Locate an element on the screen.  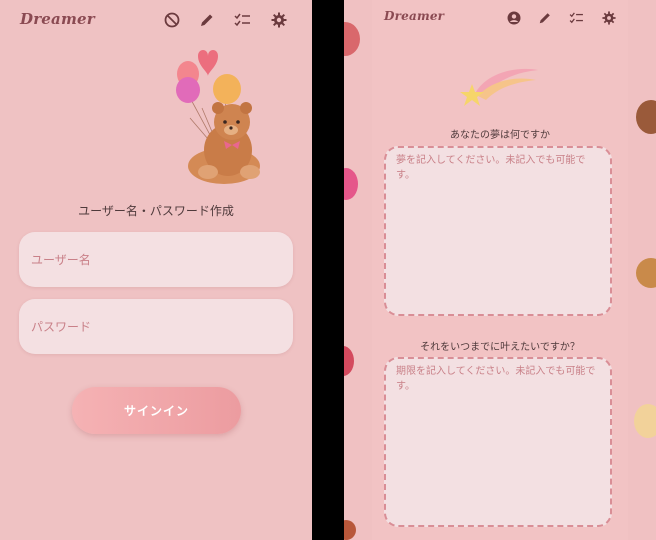
star-decoration is located at coordinates (645, 421).